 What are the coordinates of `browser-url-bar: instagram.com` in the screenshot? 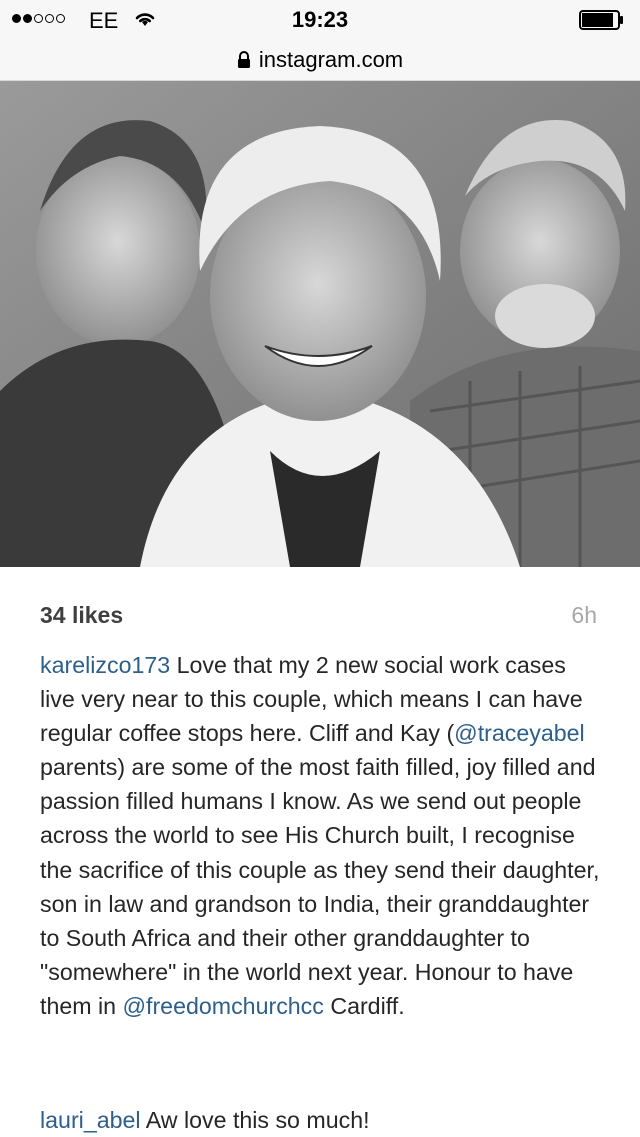 It's located at (320, 60).